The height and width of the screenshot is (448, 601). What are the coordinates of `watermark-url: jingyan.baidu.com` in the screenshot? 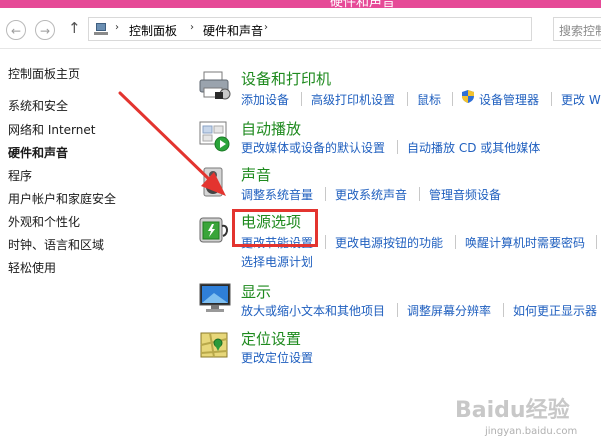 It's located at (531, 431).